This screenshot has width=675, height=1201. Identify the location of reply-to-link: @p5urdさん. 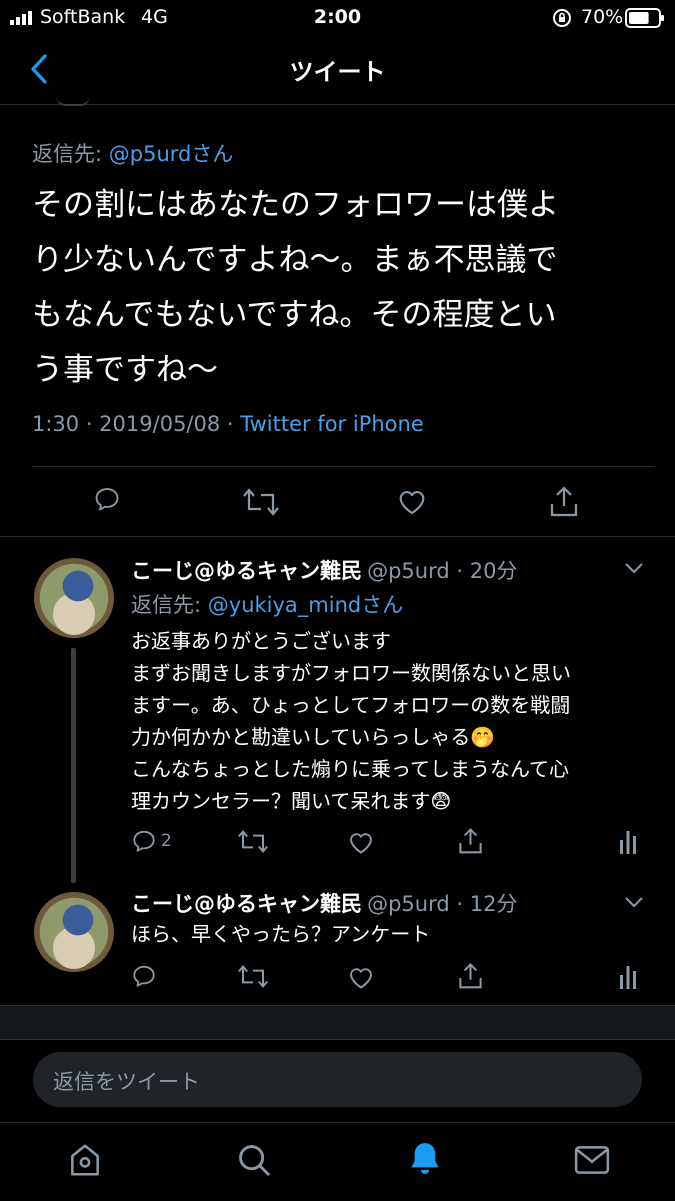
(171, 154).